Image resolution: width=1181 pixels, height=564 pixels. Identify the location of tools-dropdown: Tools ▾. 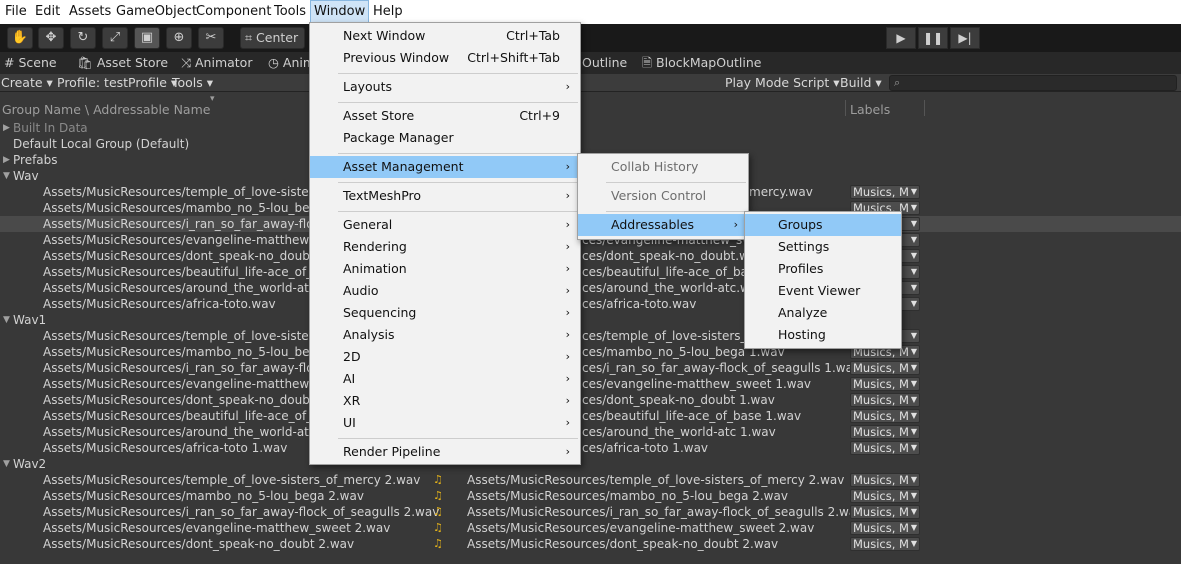
(192, 83).